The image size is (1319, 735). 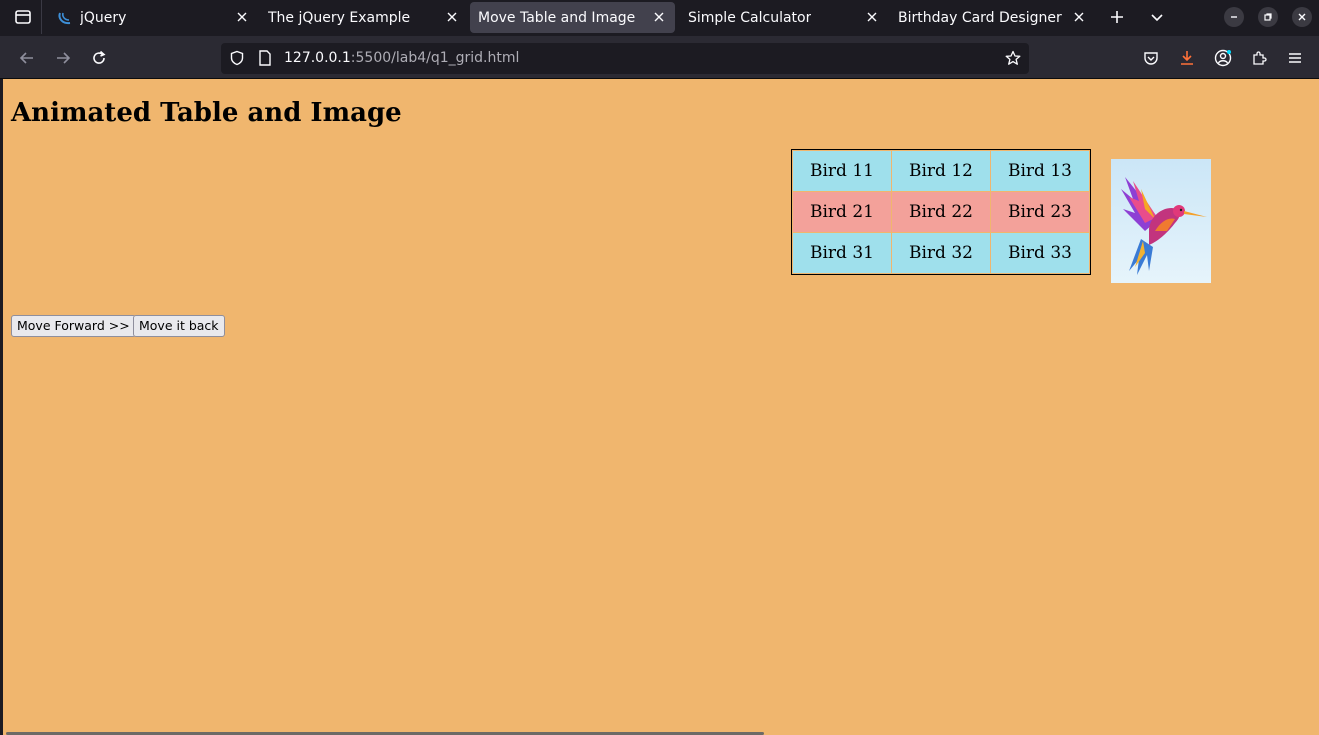 I want to click on table-cell: Bird 22, so click(x=941, y=212).